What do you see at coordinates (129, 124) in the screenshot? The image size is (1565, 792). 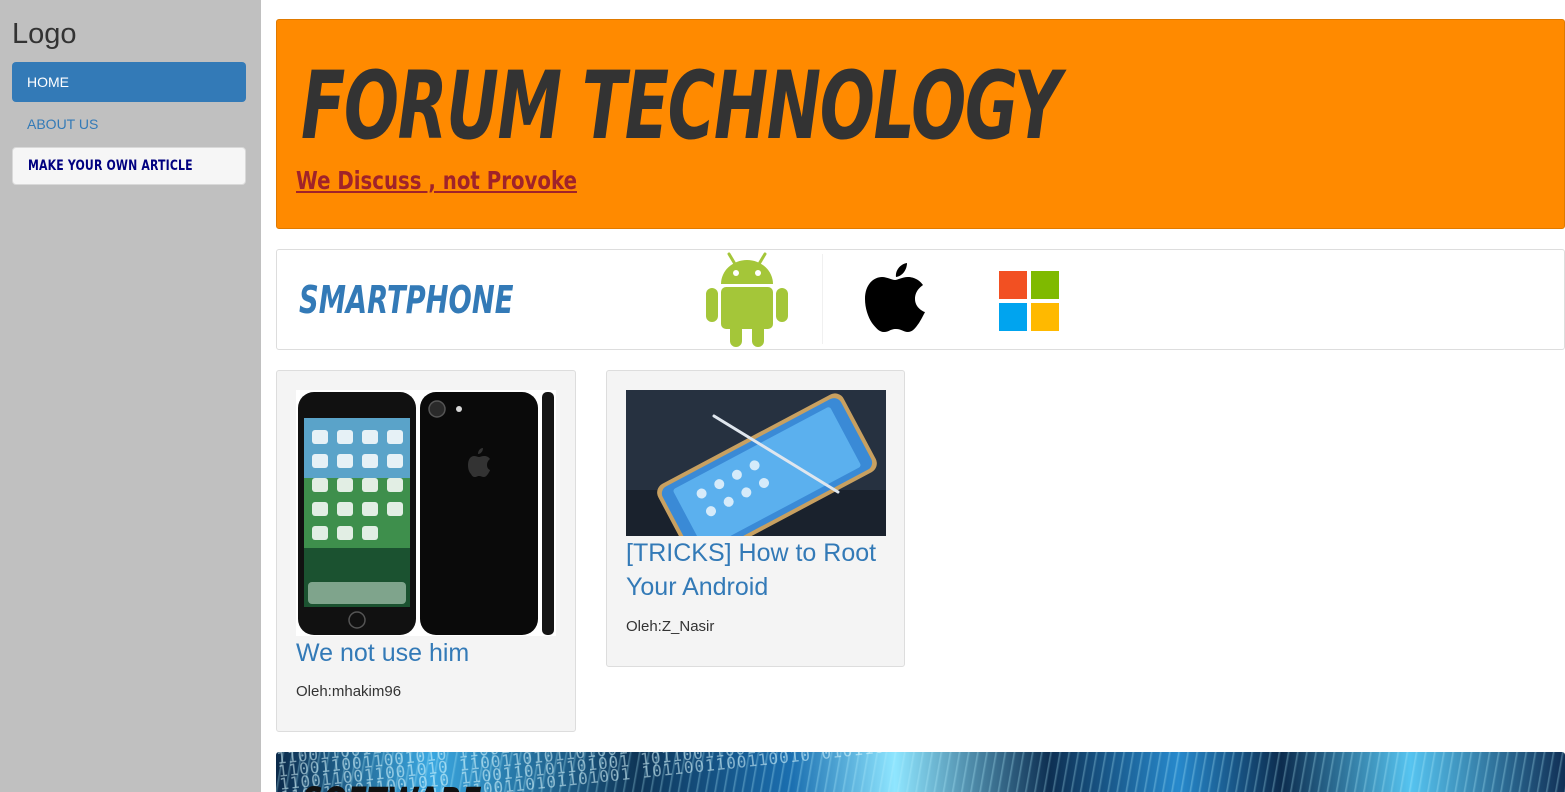 I see `nav-about-us: ABOUT US` at bounding box center [129, 124].